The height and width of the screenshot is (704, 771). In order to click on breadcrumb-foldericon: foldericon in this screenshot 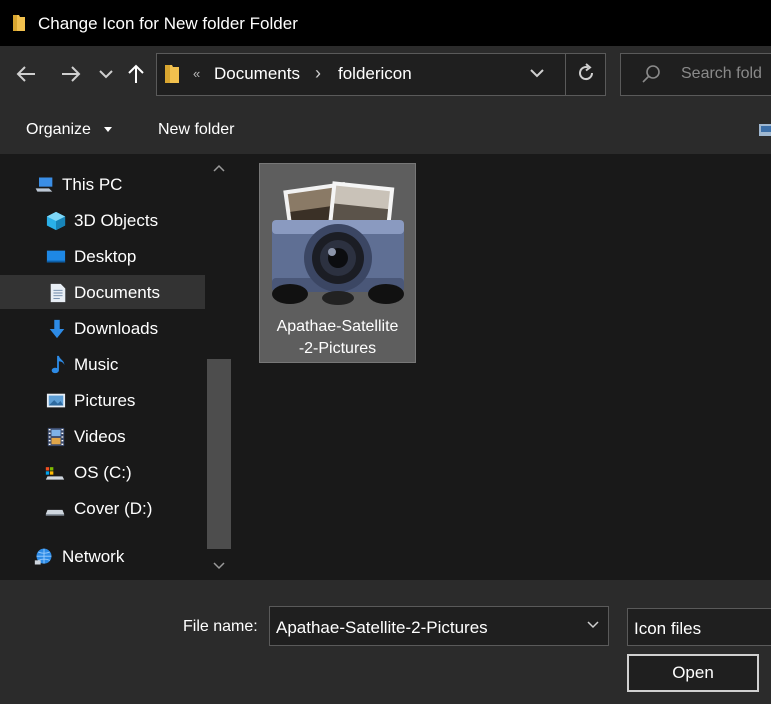, I will do `click(375, 74)`.